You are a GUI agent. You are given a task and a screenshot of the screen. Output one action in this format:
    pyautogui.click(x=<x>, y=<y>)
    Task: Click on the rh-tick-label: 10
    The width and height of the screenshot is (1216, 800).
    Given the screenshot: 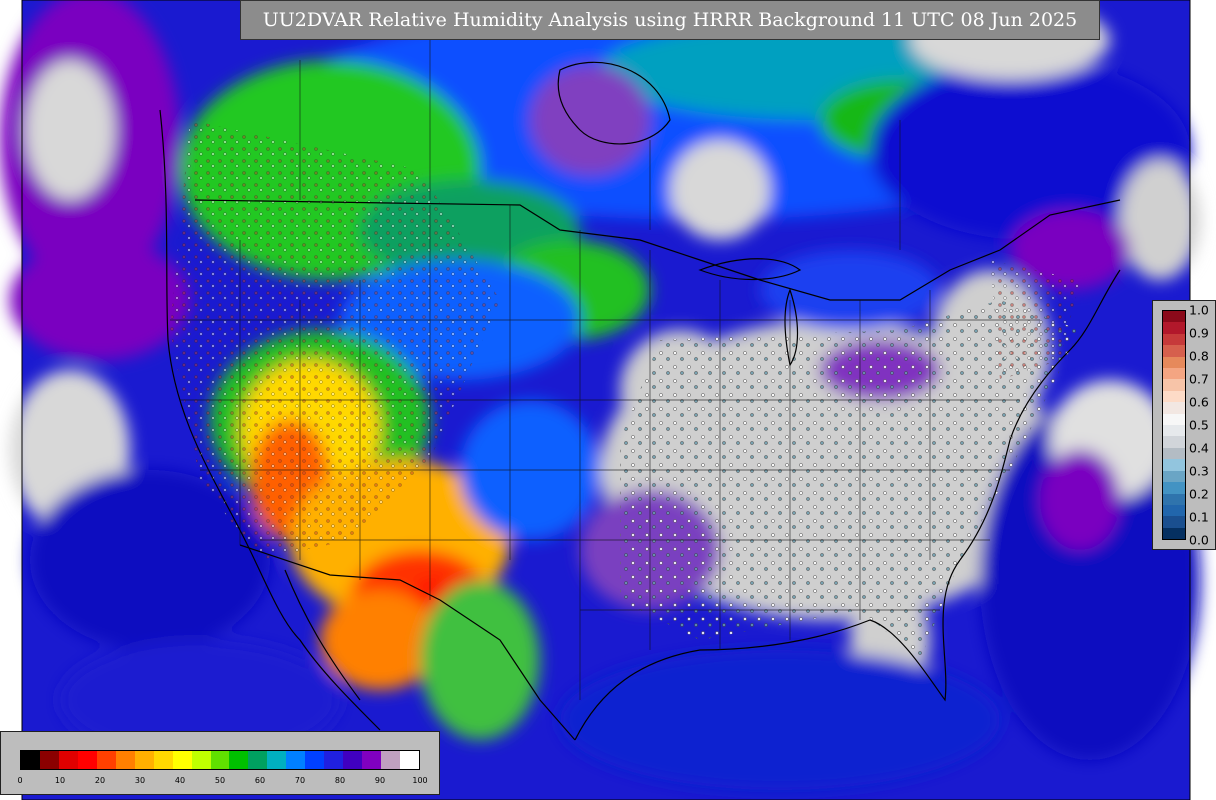 What is the action you would take?
    pyautogui.click(x=60, y=780)
    